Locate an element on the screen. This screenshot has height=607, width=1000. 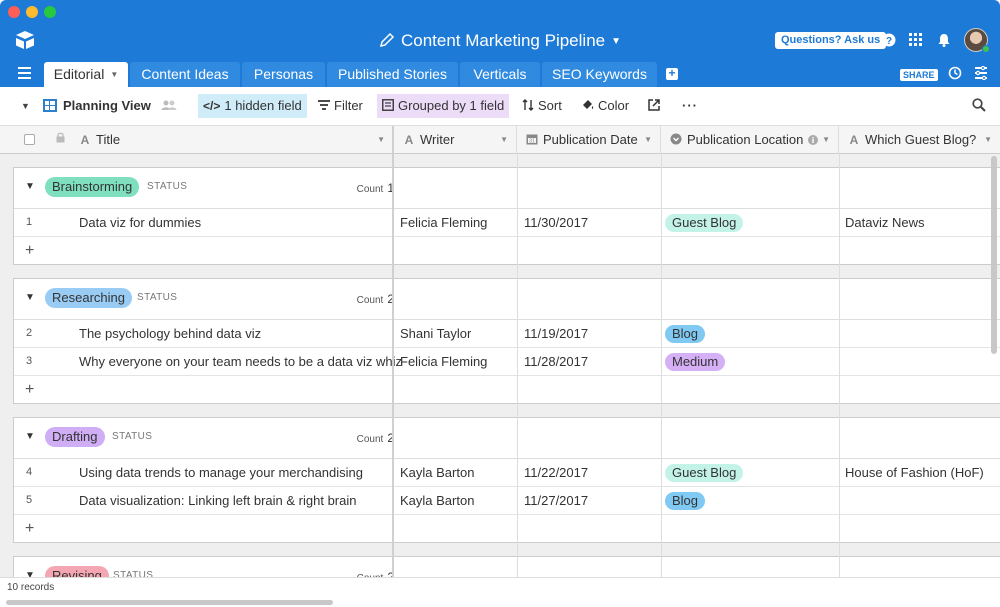
view-switcher: Planning View is located at coordinates (110, 106).